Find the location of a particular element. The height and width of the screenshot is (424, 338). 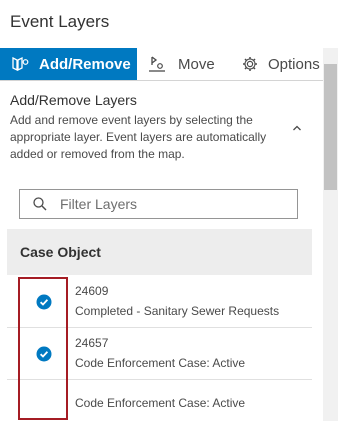

tab-options: Options is located at coordinates (281, 64).